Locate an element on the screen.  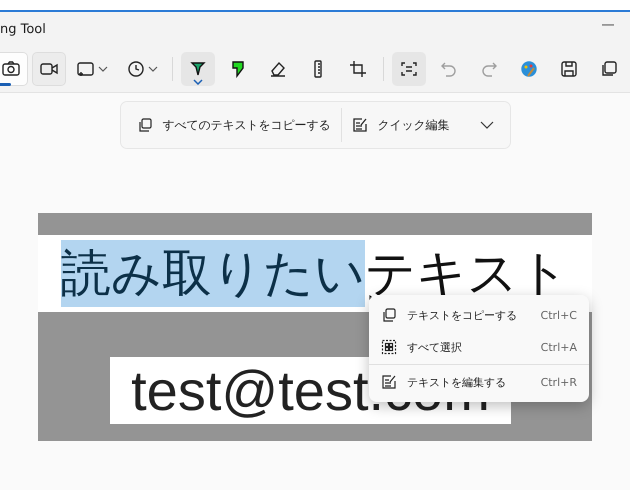
copy-all-text-button: すべてのテキストをコピーする is located at coordinates (233, 125).